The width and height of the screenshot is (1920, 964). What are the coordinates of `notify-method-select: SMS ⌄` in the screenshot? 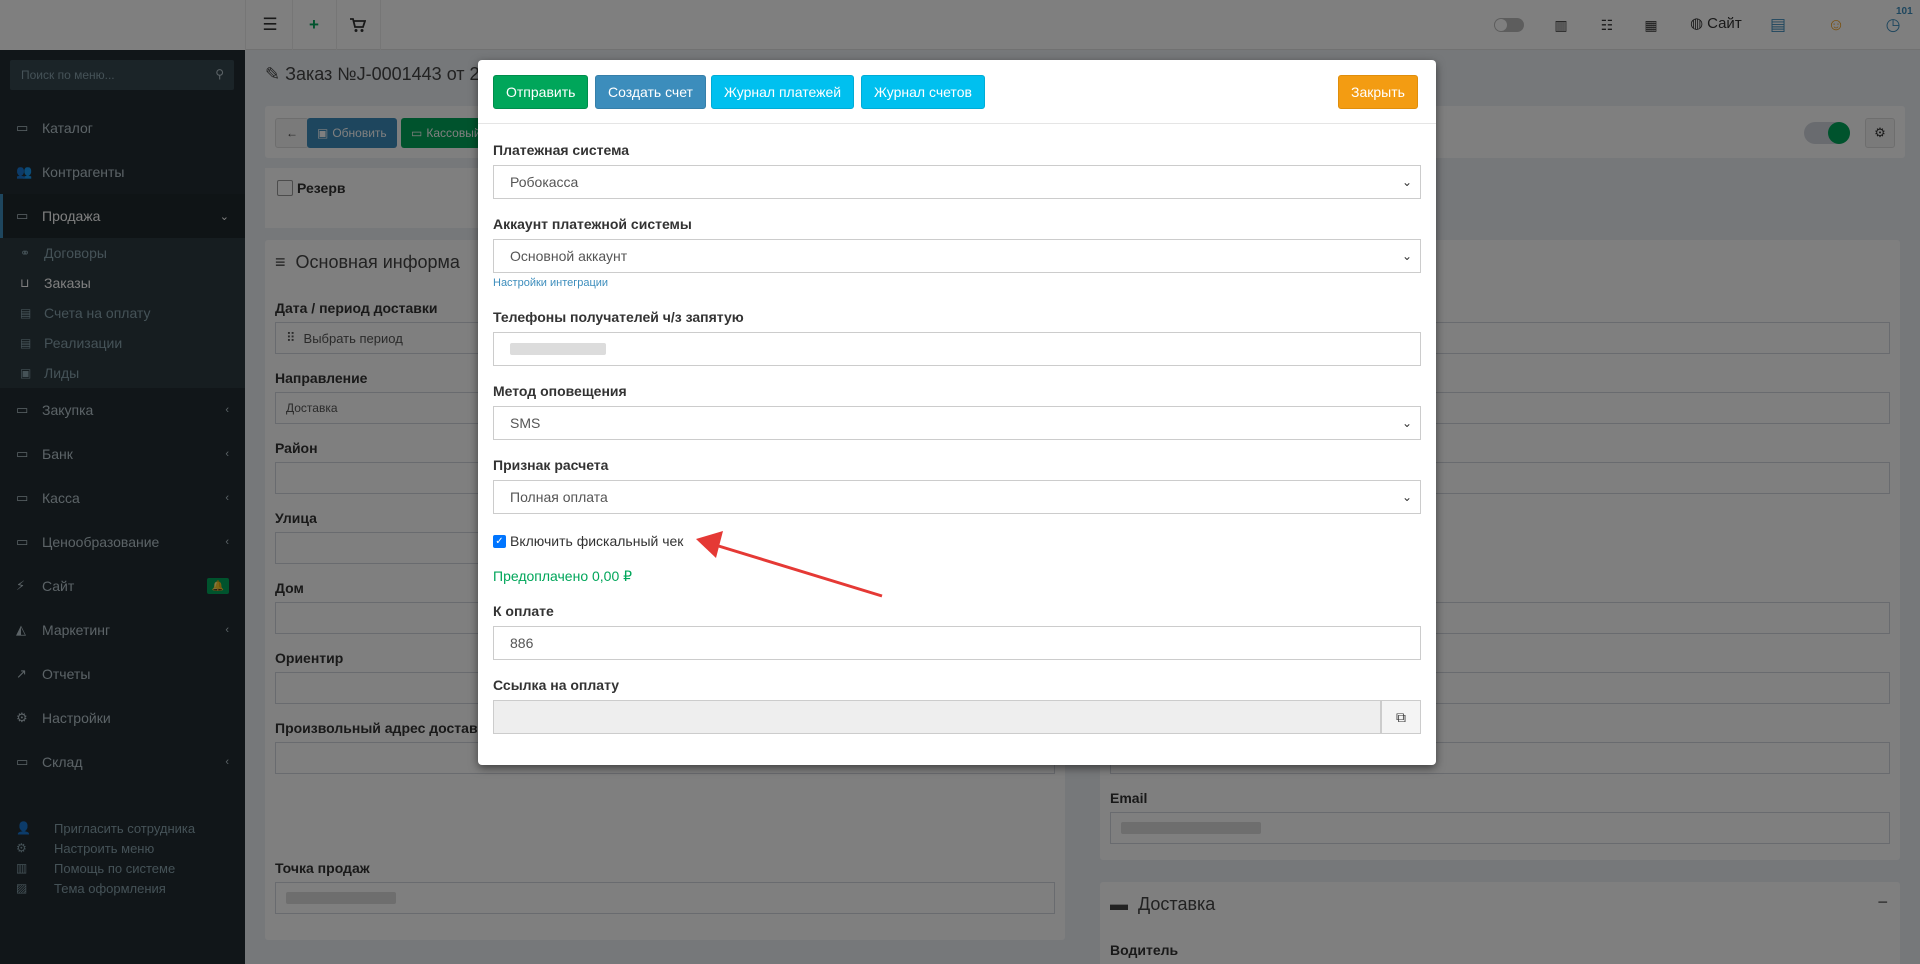 It's located at (957, 423).